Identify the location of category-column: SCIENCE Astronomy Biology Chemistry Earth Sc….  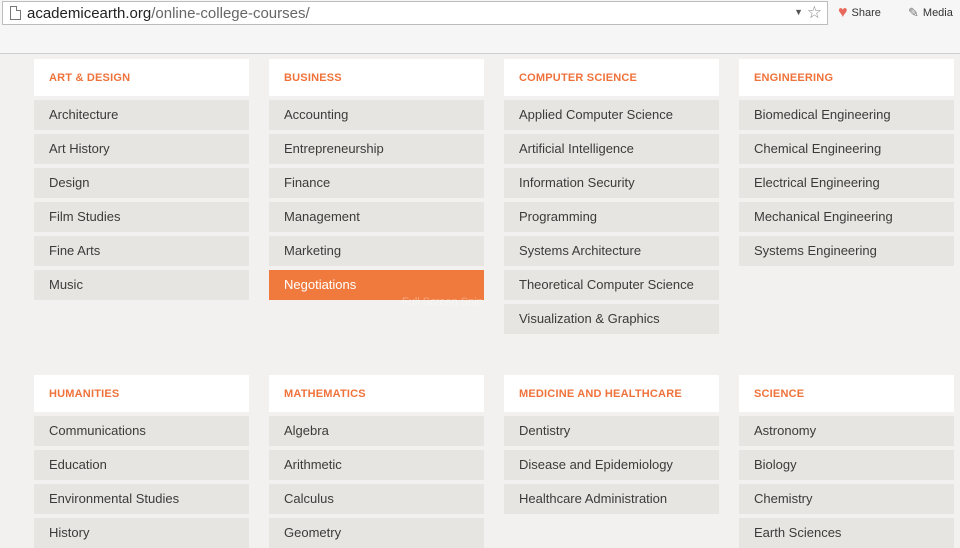
(846, 461).